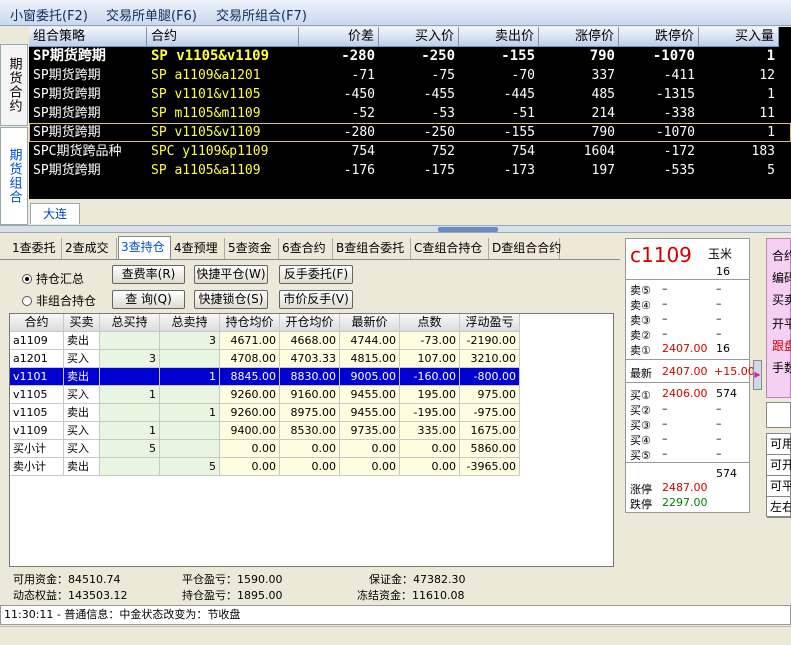 This screenshot has height=645, width=791. I want to click on quote-cell-down-limit: -411, so click(679, 75).